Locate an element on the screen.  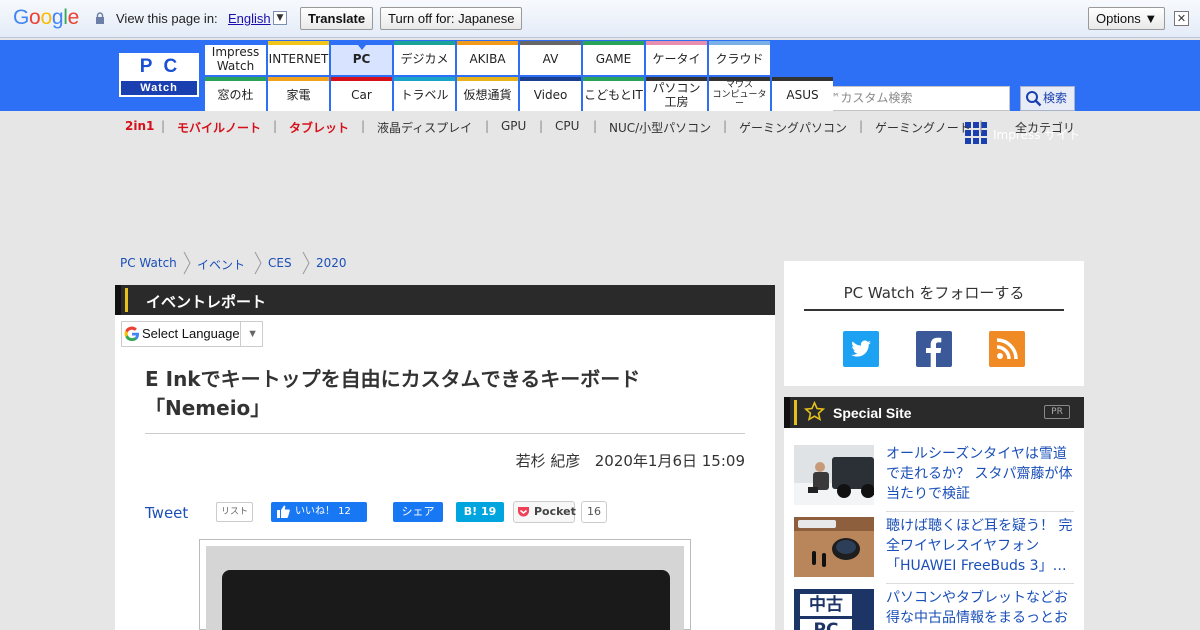
nav-item-top-0: Impress Watch is located at coordinates (235, 58).